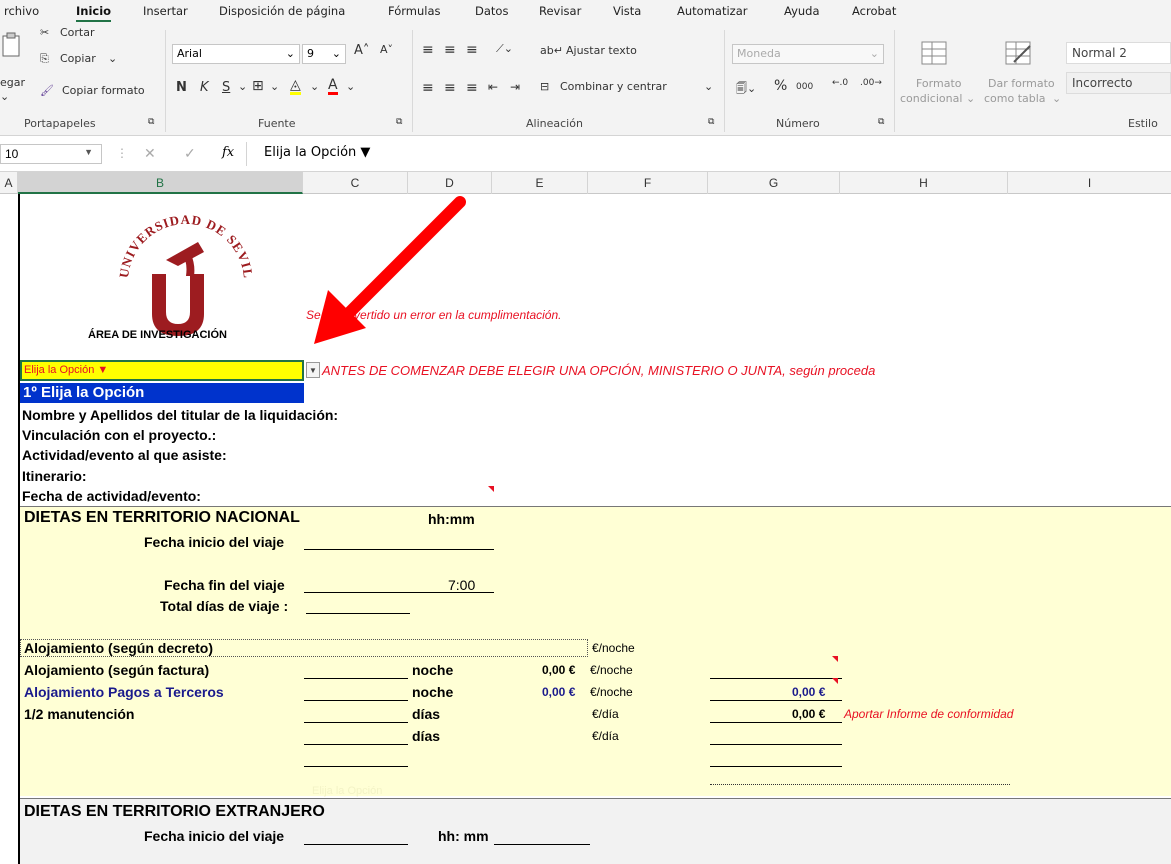 The image size is (1171, 864). Describe the element at coordinates (558, 670) in the screenshot. I see `aloj-factura-amount: 0,00 €` at that location.